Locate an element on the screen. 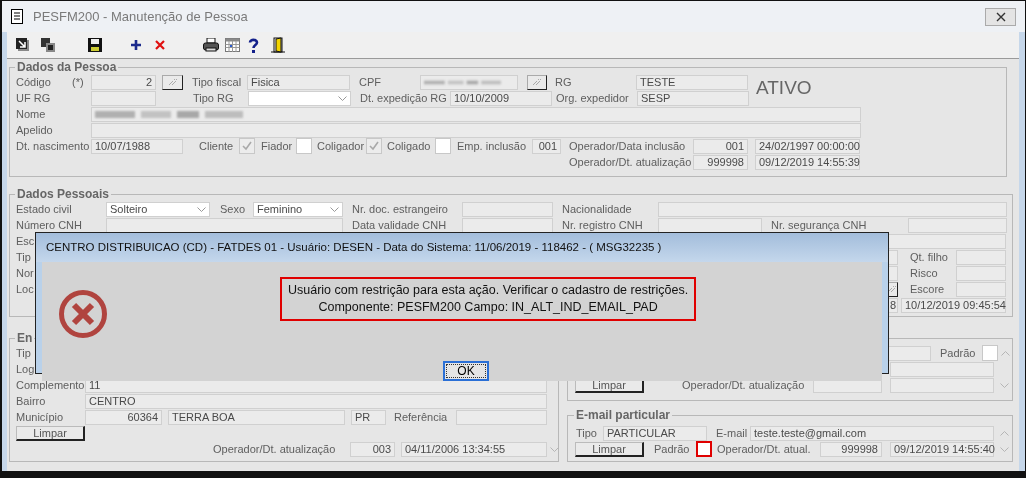 The height and width of the screenshot is (478, 1026). field-label: Nr. registro CNH is located at coordinates (603, 225).